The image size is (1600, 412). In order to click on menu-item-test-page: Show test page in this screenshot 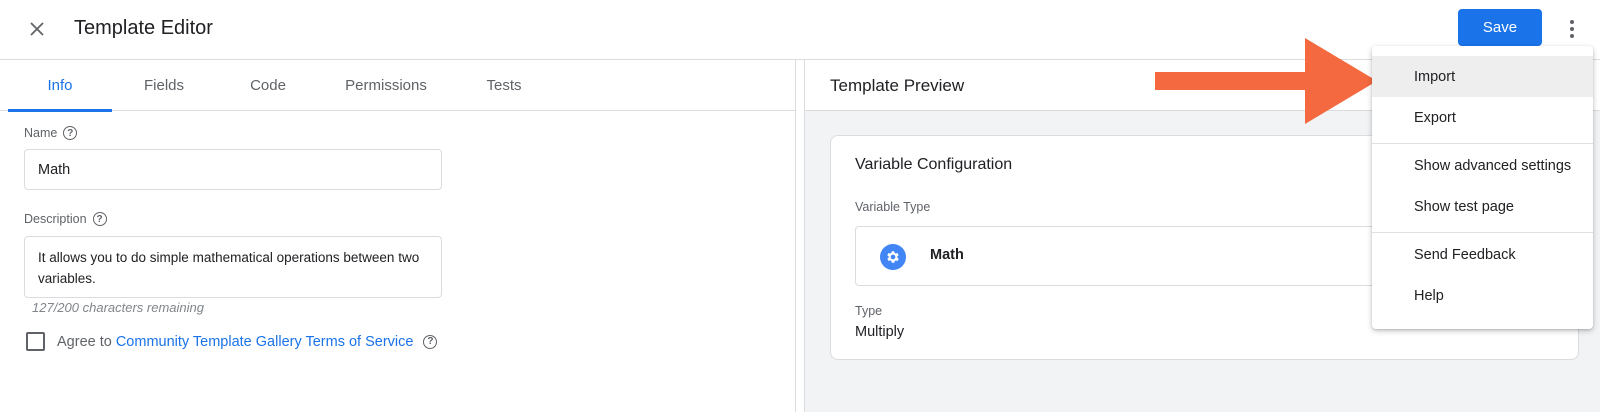, I will do `click(1482, 206)`.